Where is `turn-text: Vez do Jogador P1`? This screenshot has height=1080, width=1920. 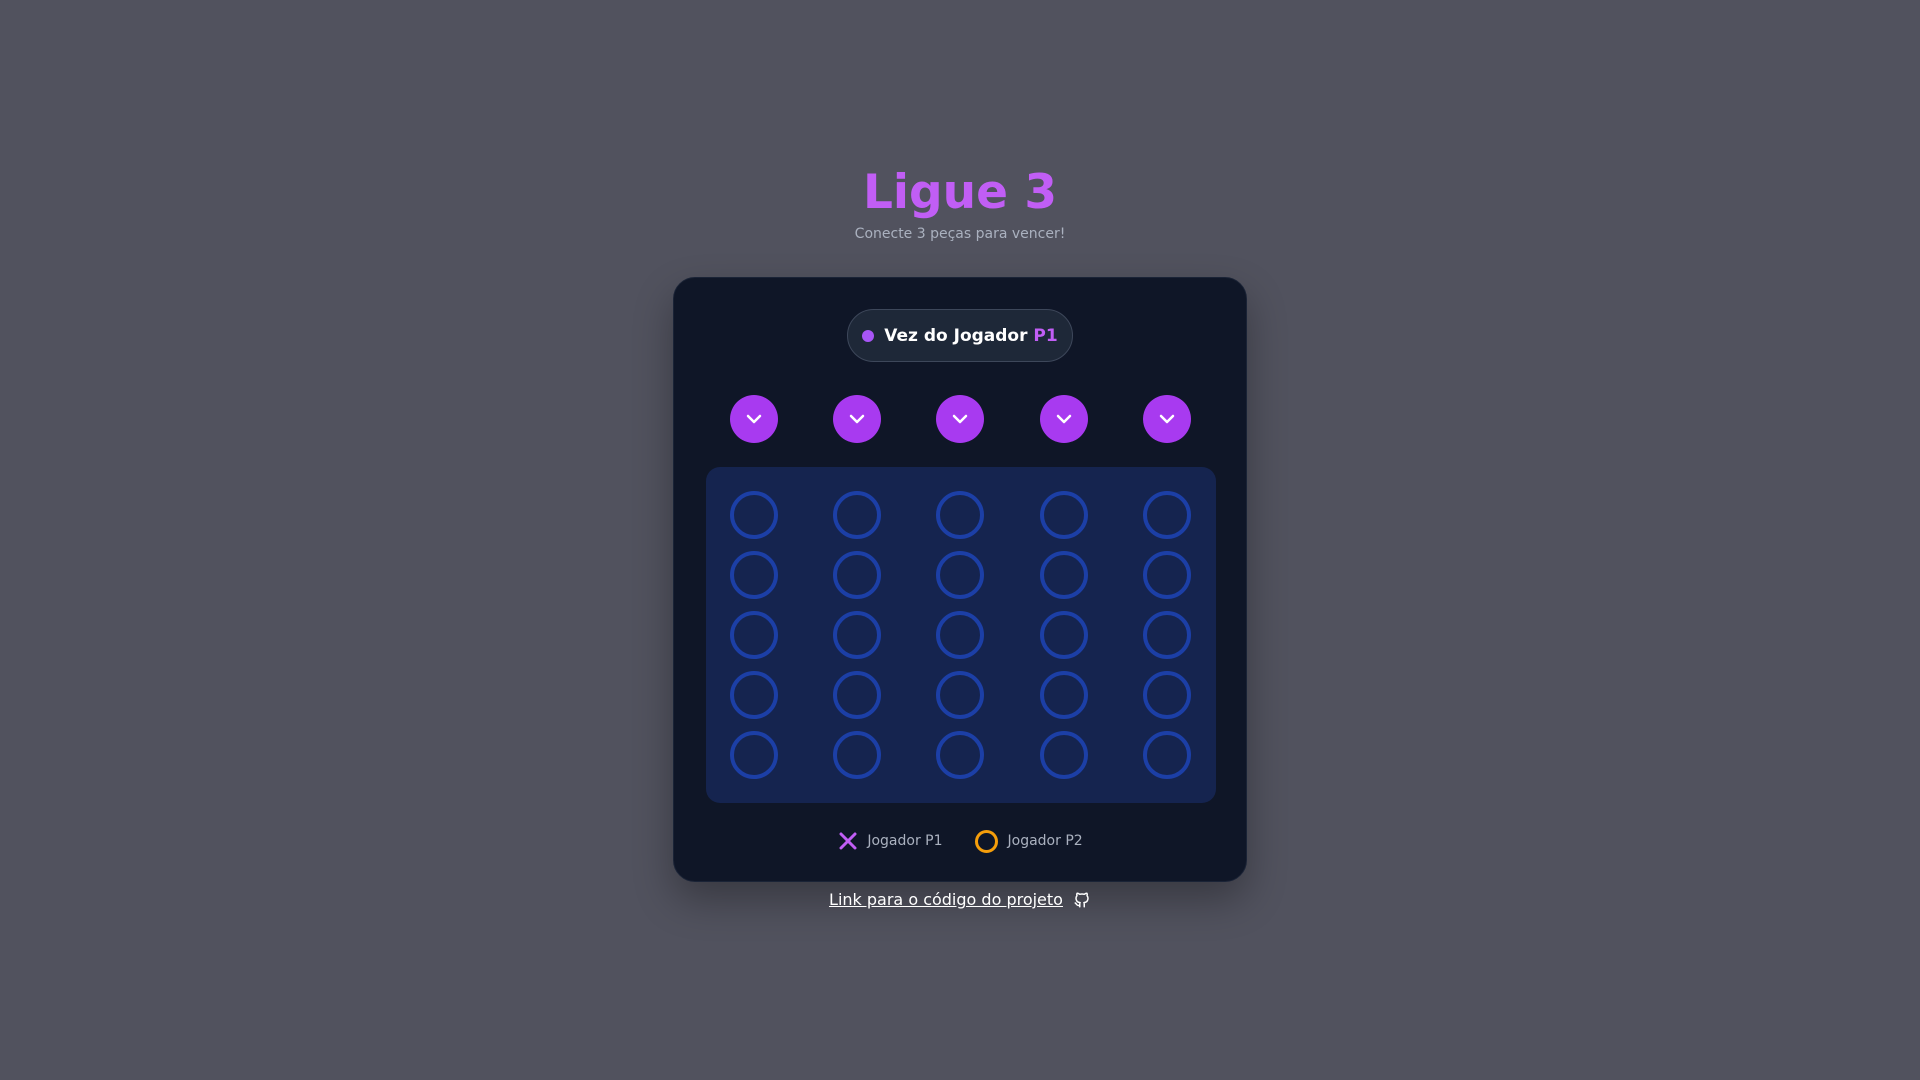
turn-text: Vez do Jogador P1 is located at coordinates (970, 336).